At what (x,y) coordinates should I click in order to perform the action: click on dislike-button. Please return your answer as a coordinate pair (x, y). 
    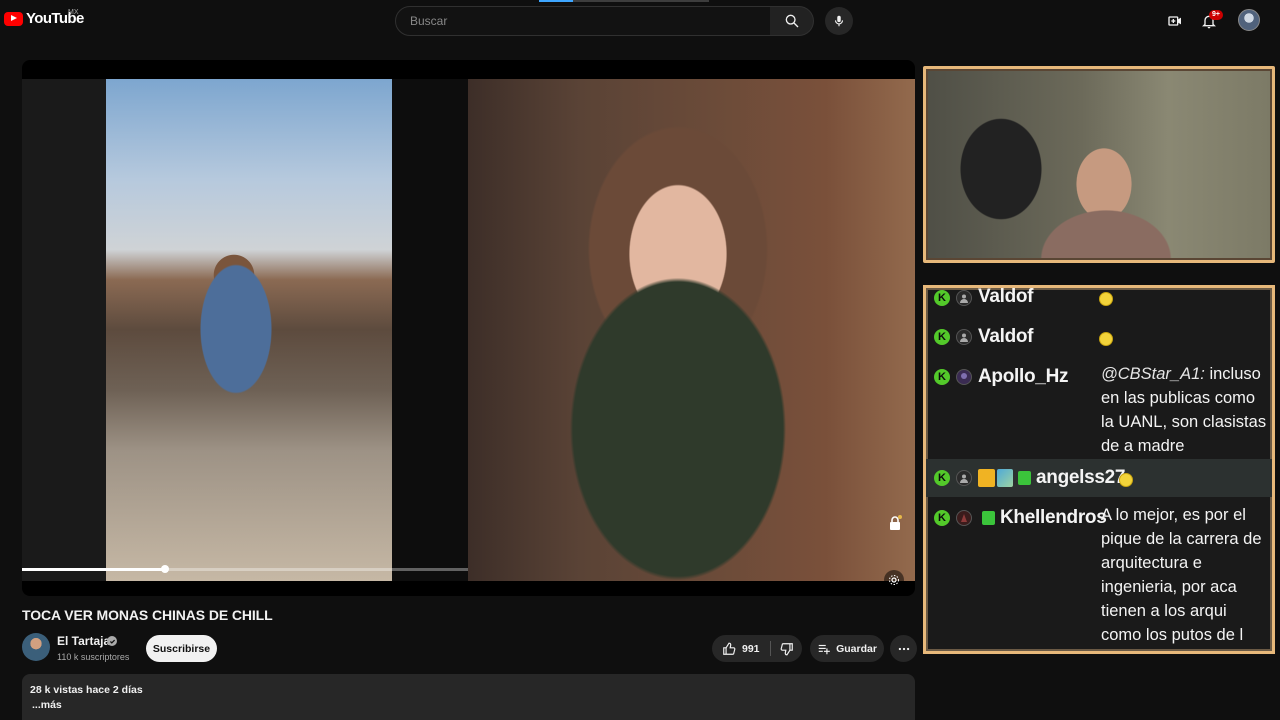
    Looking at the image, I should click on (787, 648).